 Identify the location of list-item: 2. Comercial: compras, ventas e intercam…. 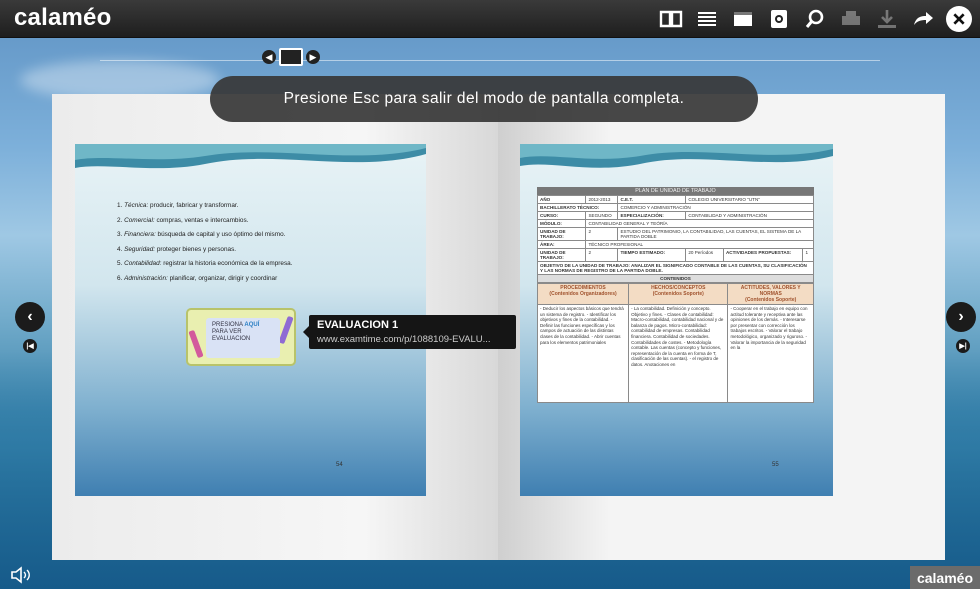
(183, 220).